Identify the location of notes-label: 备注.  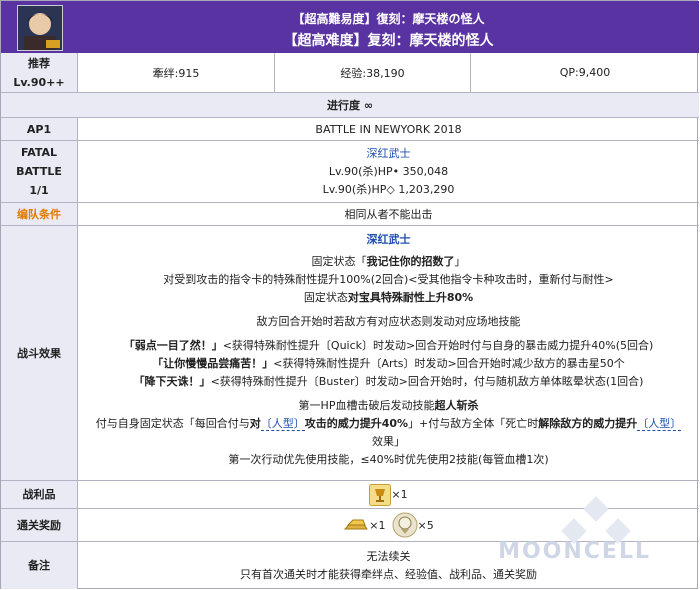
(39, 565).